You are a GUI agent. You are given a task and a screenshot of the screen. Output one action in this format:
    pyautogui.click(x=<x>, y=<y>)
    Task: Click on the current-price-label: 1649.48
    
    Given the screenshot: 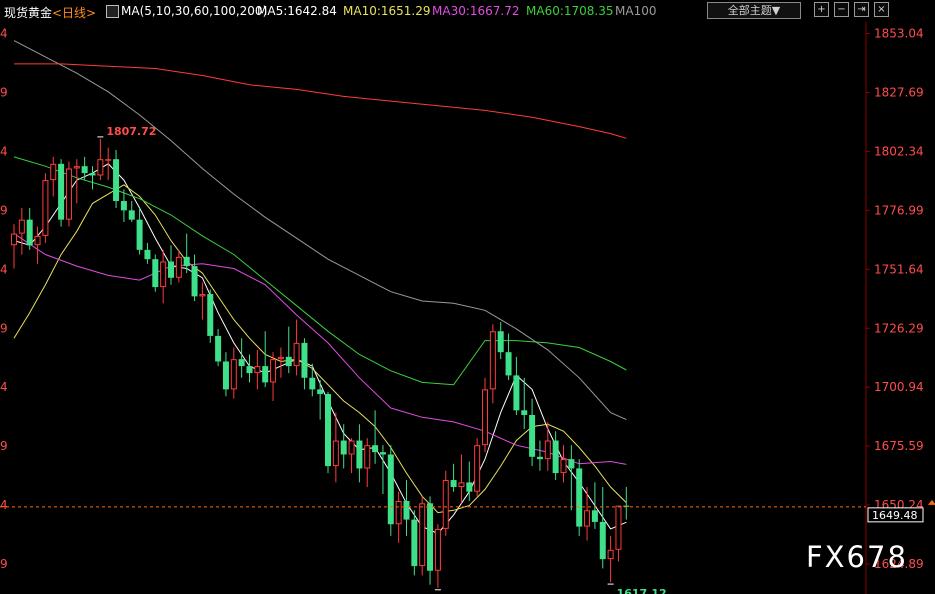 What is the action you would take?
    pyautogui.click(x=895, y=515)
    